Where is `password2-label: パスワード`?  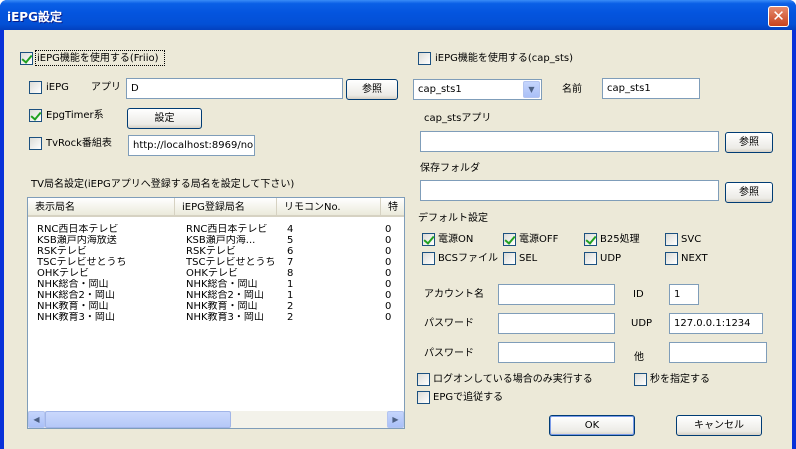 password2-label: パスワード is located at coordinates (449, 353).